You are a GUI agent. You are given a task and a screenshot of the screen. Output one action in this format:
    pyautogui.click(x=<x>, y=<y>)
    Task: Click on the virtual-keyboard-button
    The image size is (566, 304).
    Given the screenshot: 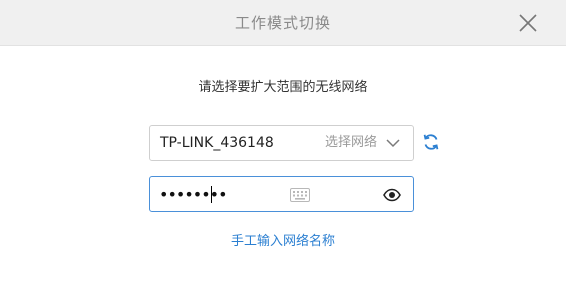 What is the action you would take?
    pyautogui.click(x=300, y=194)
    